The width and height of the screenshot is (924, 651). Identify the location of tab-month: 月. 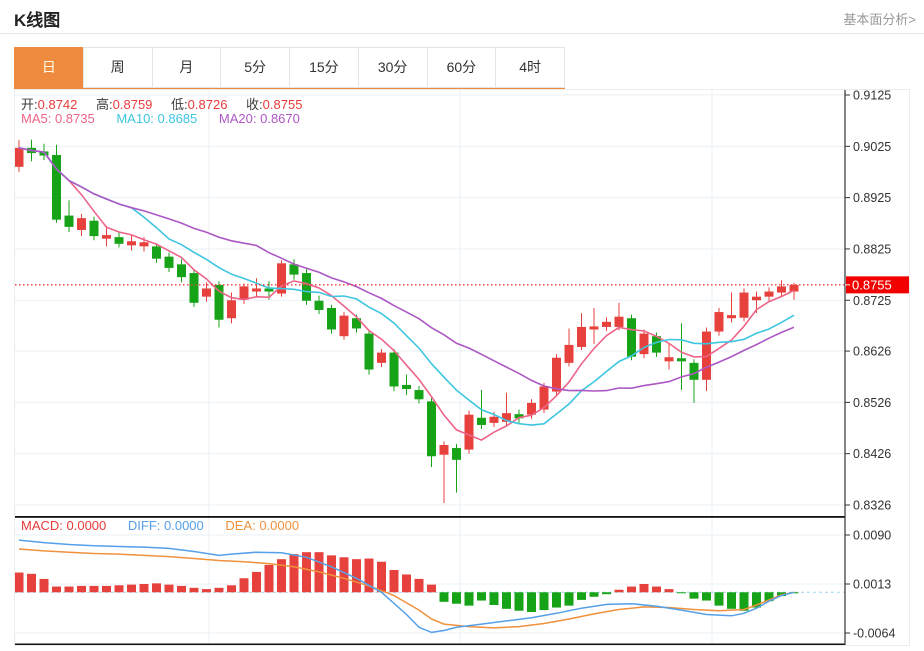
(186, 67).